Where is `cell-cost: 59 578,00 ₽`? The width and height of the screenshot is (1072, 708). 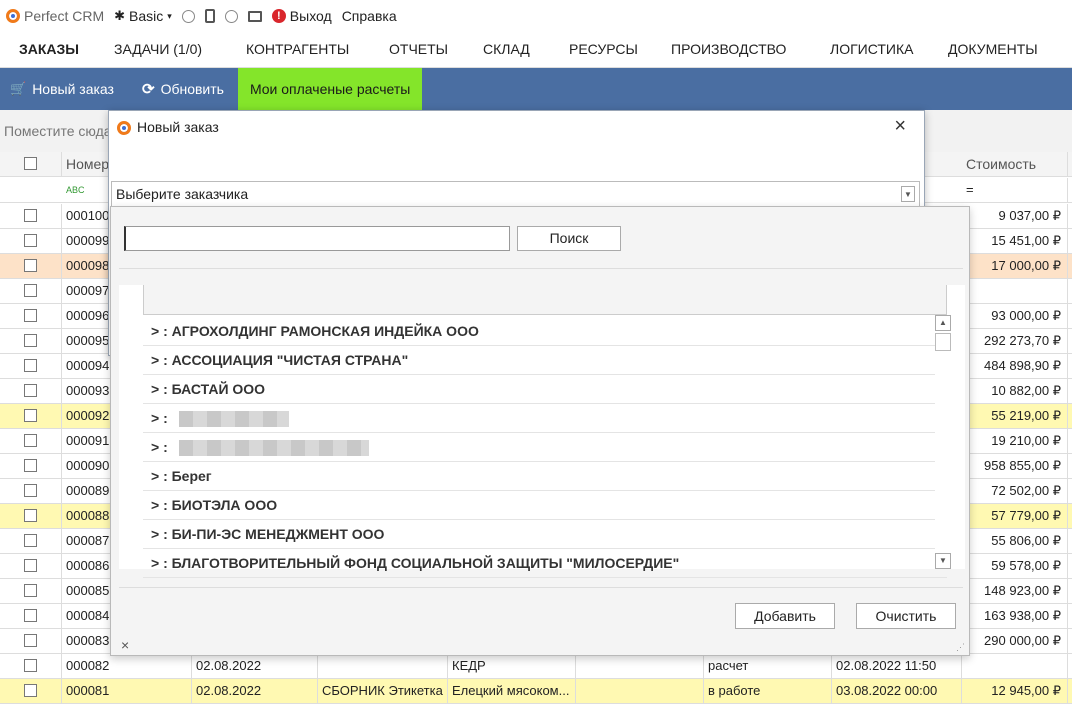
cell-cost: 59 578,00 ₽ is located at coordinates (1015, 566).